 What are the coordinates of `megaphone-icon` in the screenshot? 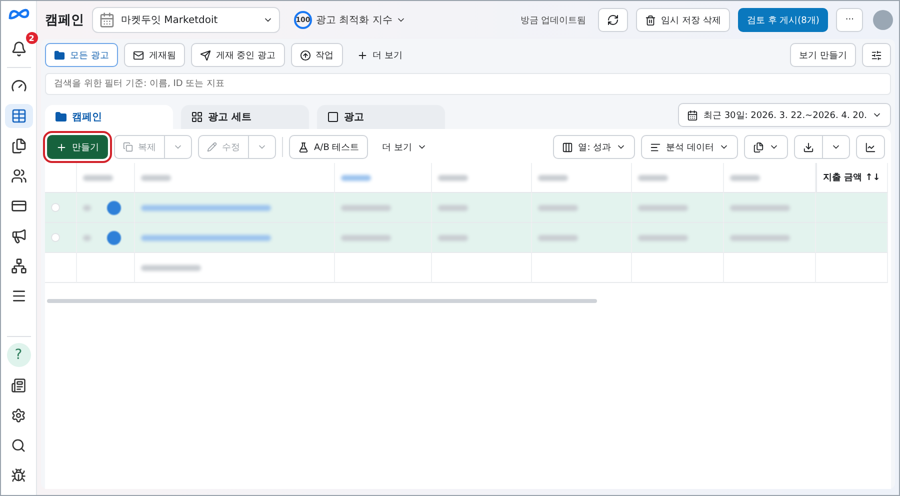 It's located at (18, 236).